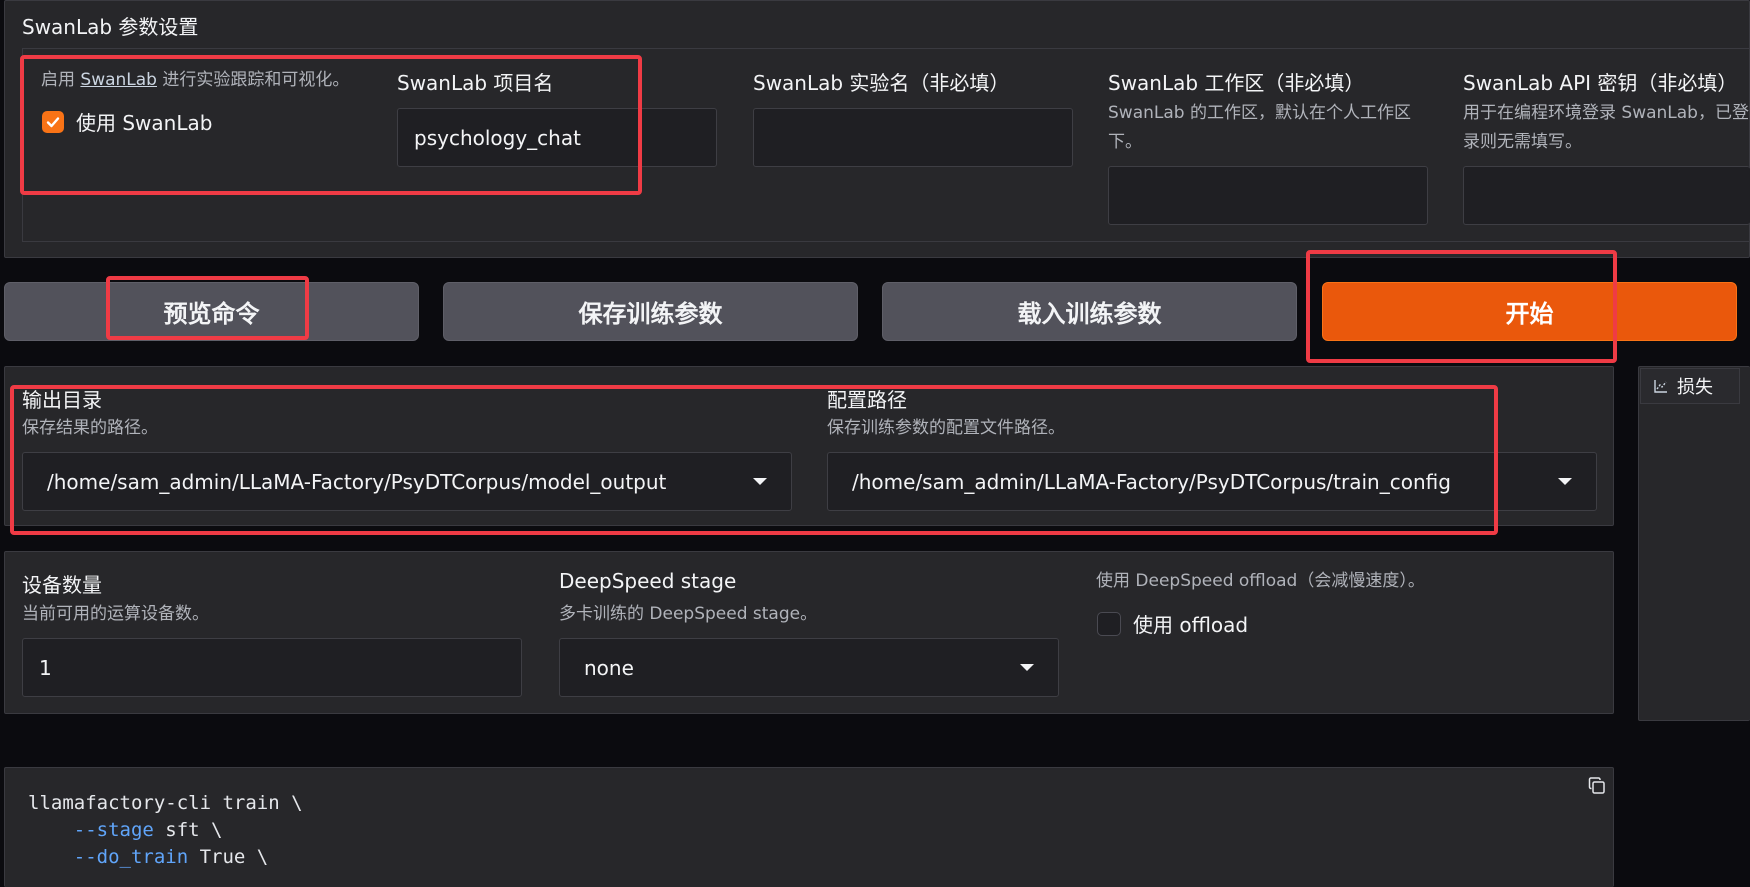 The image size is (1750, 887). What do you see at coordinates (228, 857) in the screenshot?
I see `code-value: True \` at bounding box center [228, 857].